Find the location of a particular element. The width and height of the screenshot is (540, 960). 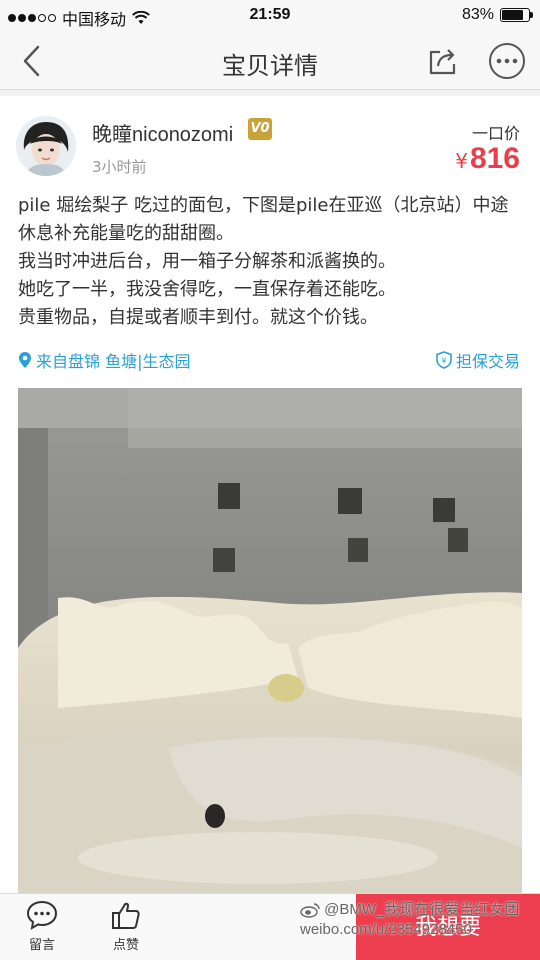

comment-button: 留言 is located at coordinates (42, 926).